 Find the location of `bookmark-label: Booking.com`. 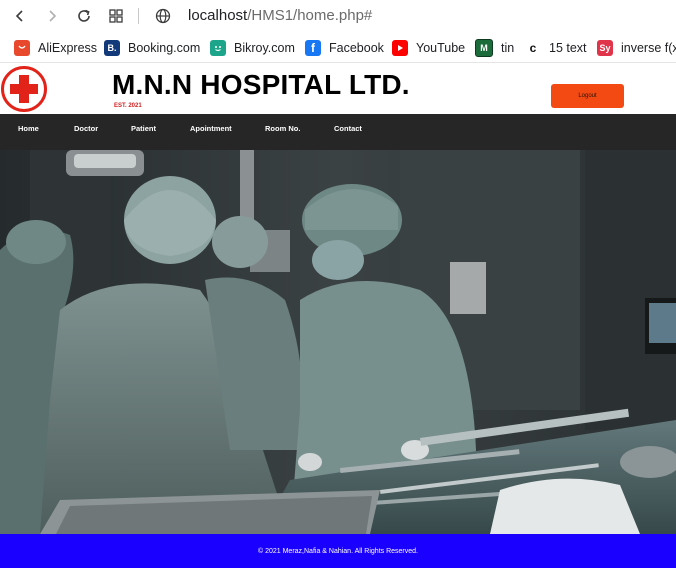

bookmark-label: Booking.com is located at coordinates (164, 48).